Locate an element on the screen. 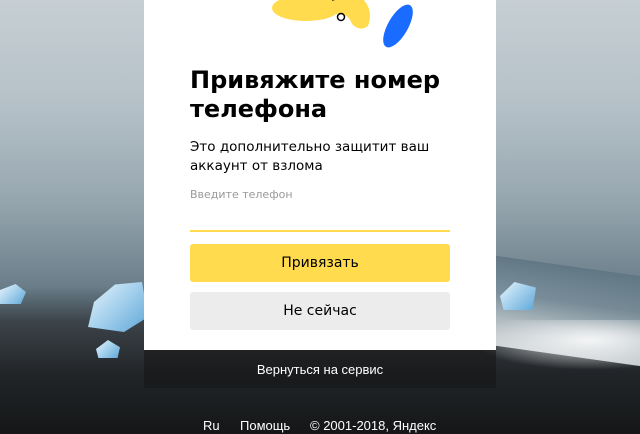 The width and height of the screenshot is (640, 434). language-switcher: Ru is located at coordinates (211, 425).